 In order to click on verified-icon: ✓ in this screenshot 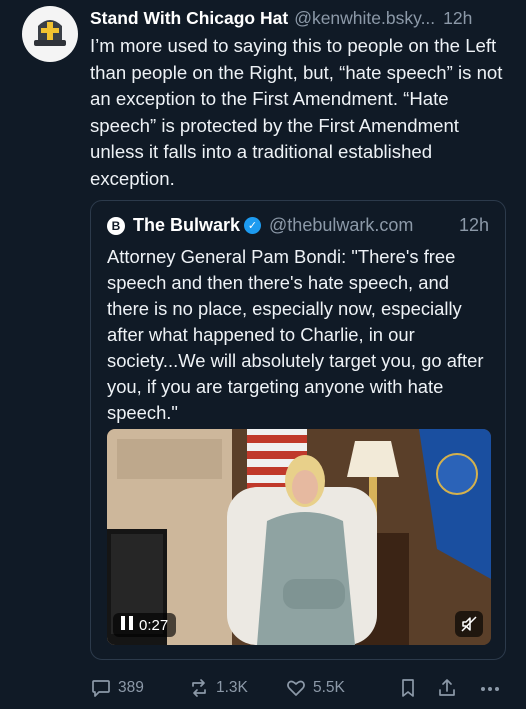, I will do `click(253, 225)`.